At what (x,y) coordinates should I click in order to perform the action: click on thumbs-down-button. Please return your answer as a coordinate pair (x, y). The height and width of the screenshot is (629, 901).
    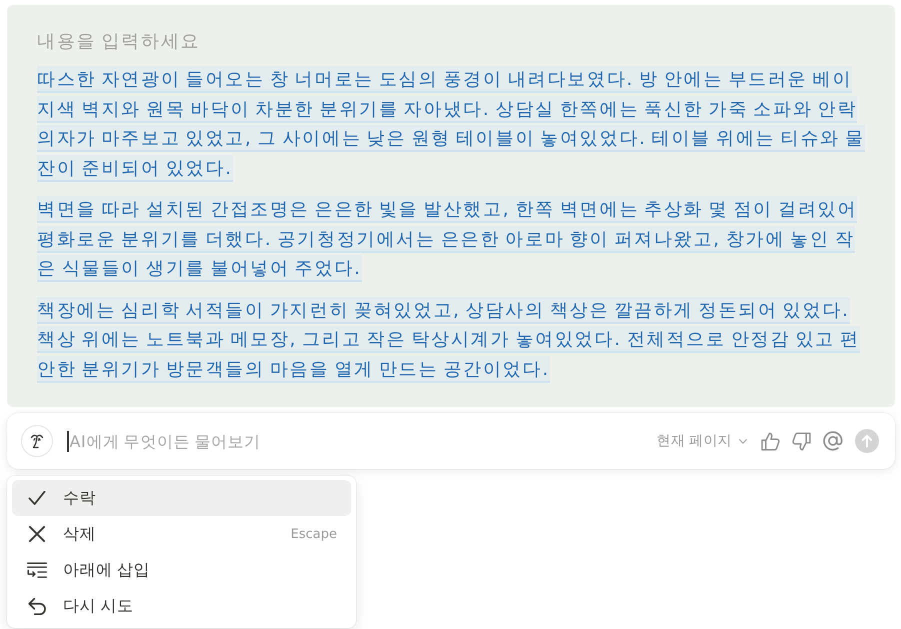
    Looking at the image, I should click on (801, 441).